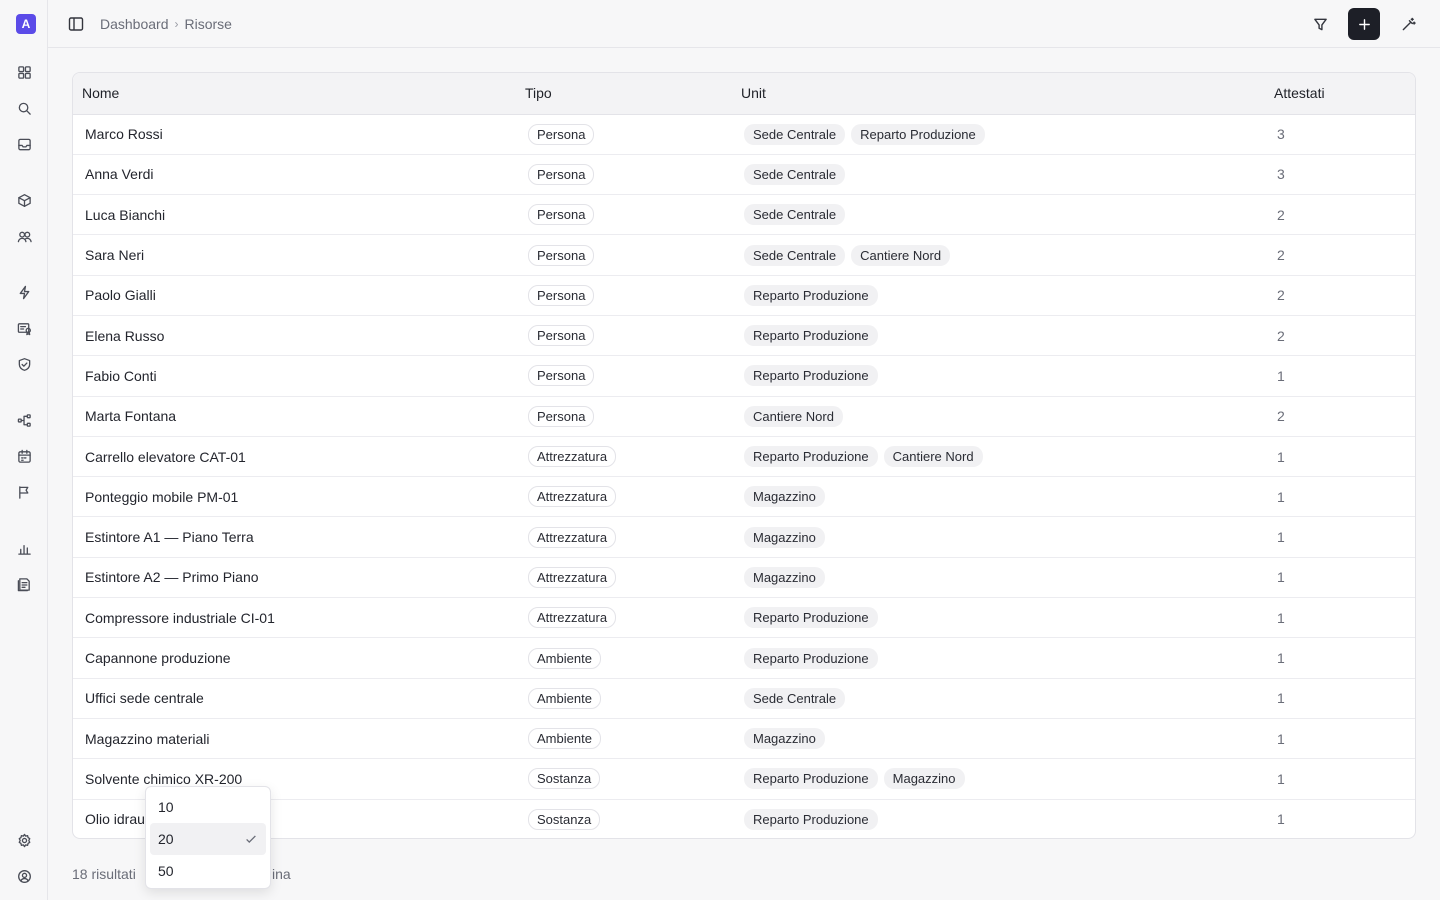  What do you see at coordinates (744, 376) in the screenshot?
I see `table-row: Fabio Conti Persona Reparto Produzione 1` at bounding box center [744, 376].